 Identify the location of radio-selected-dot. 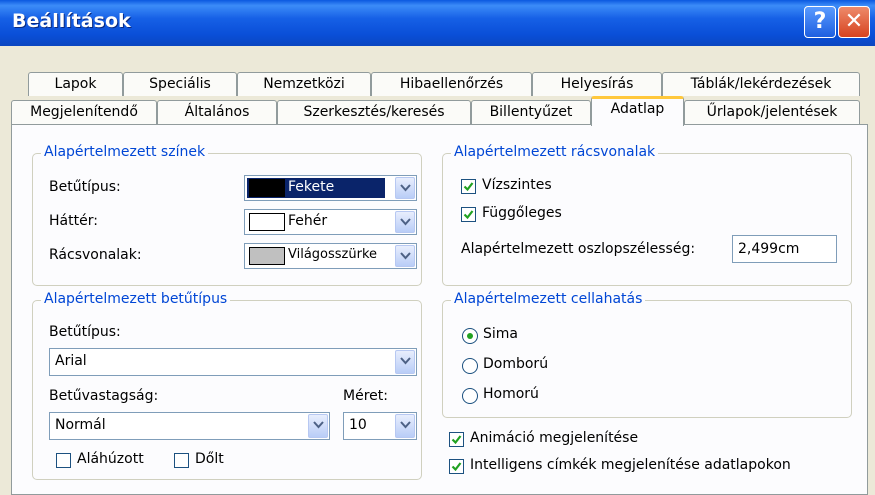
(470, 336).